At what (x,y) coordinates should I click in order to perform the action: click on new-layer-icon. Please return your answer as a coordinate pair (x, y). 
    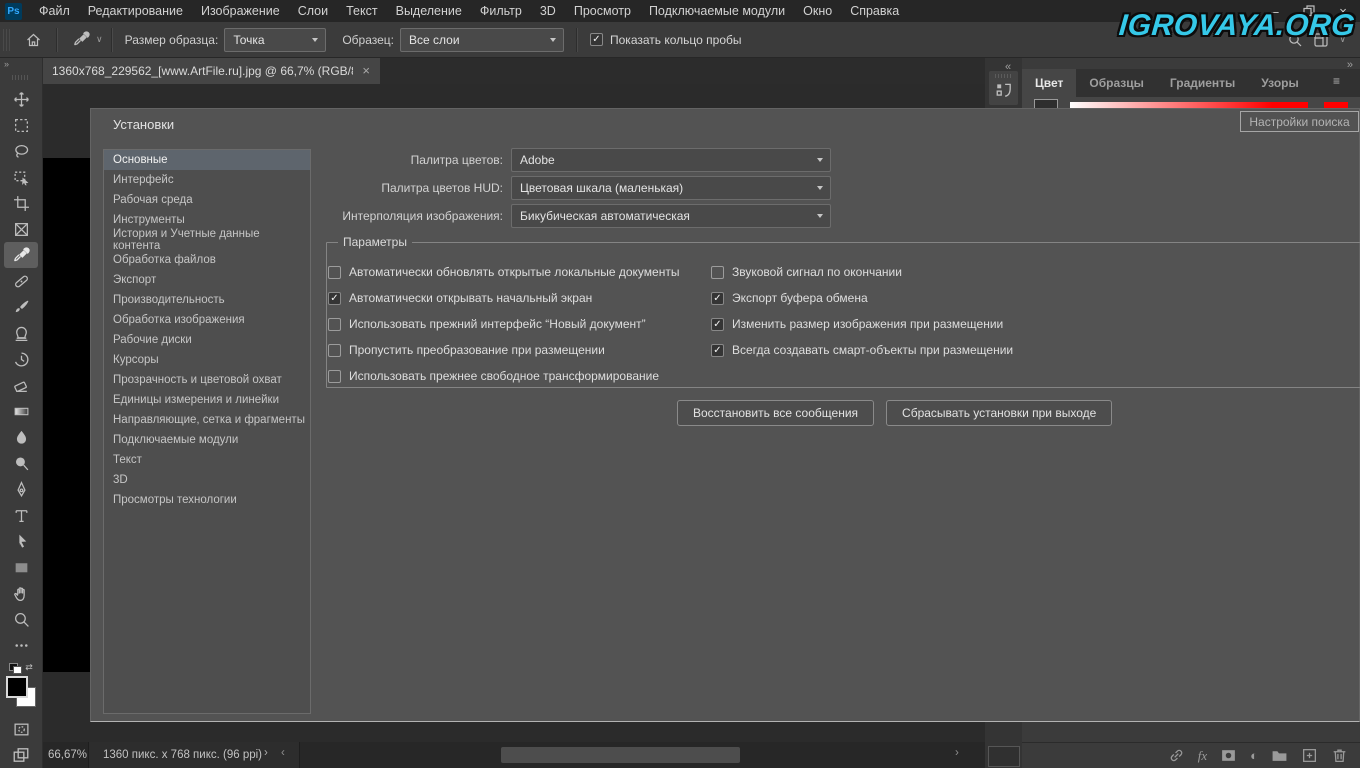
    Looking at the image, I should click on (1309, 755).